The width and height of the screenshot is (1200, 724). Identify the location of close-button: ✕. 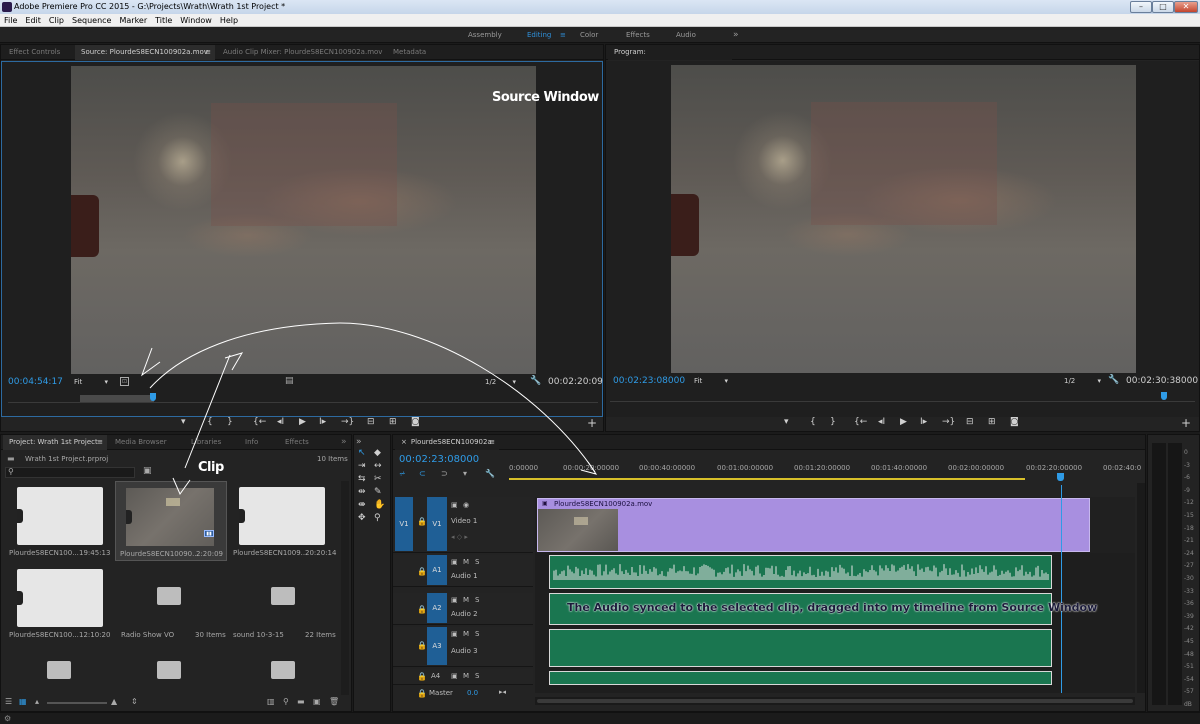
(1186, 7).